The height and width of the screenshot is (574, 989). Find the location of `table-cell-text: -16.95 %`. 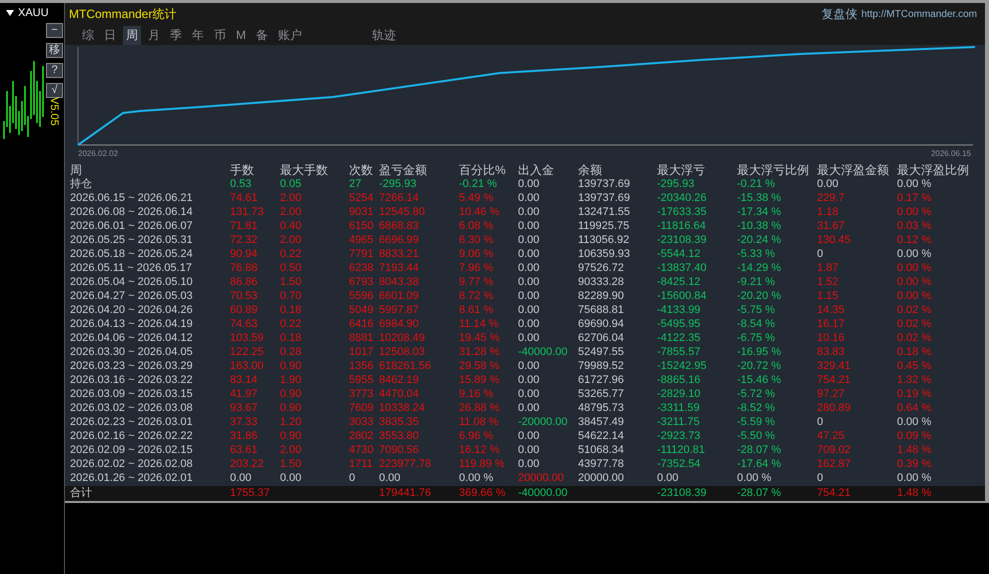

table-cell-text: -16.95 % is located at coordinates (759, 352).